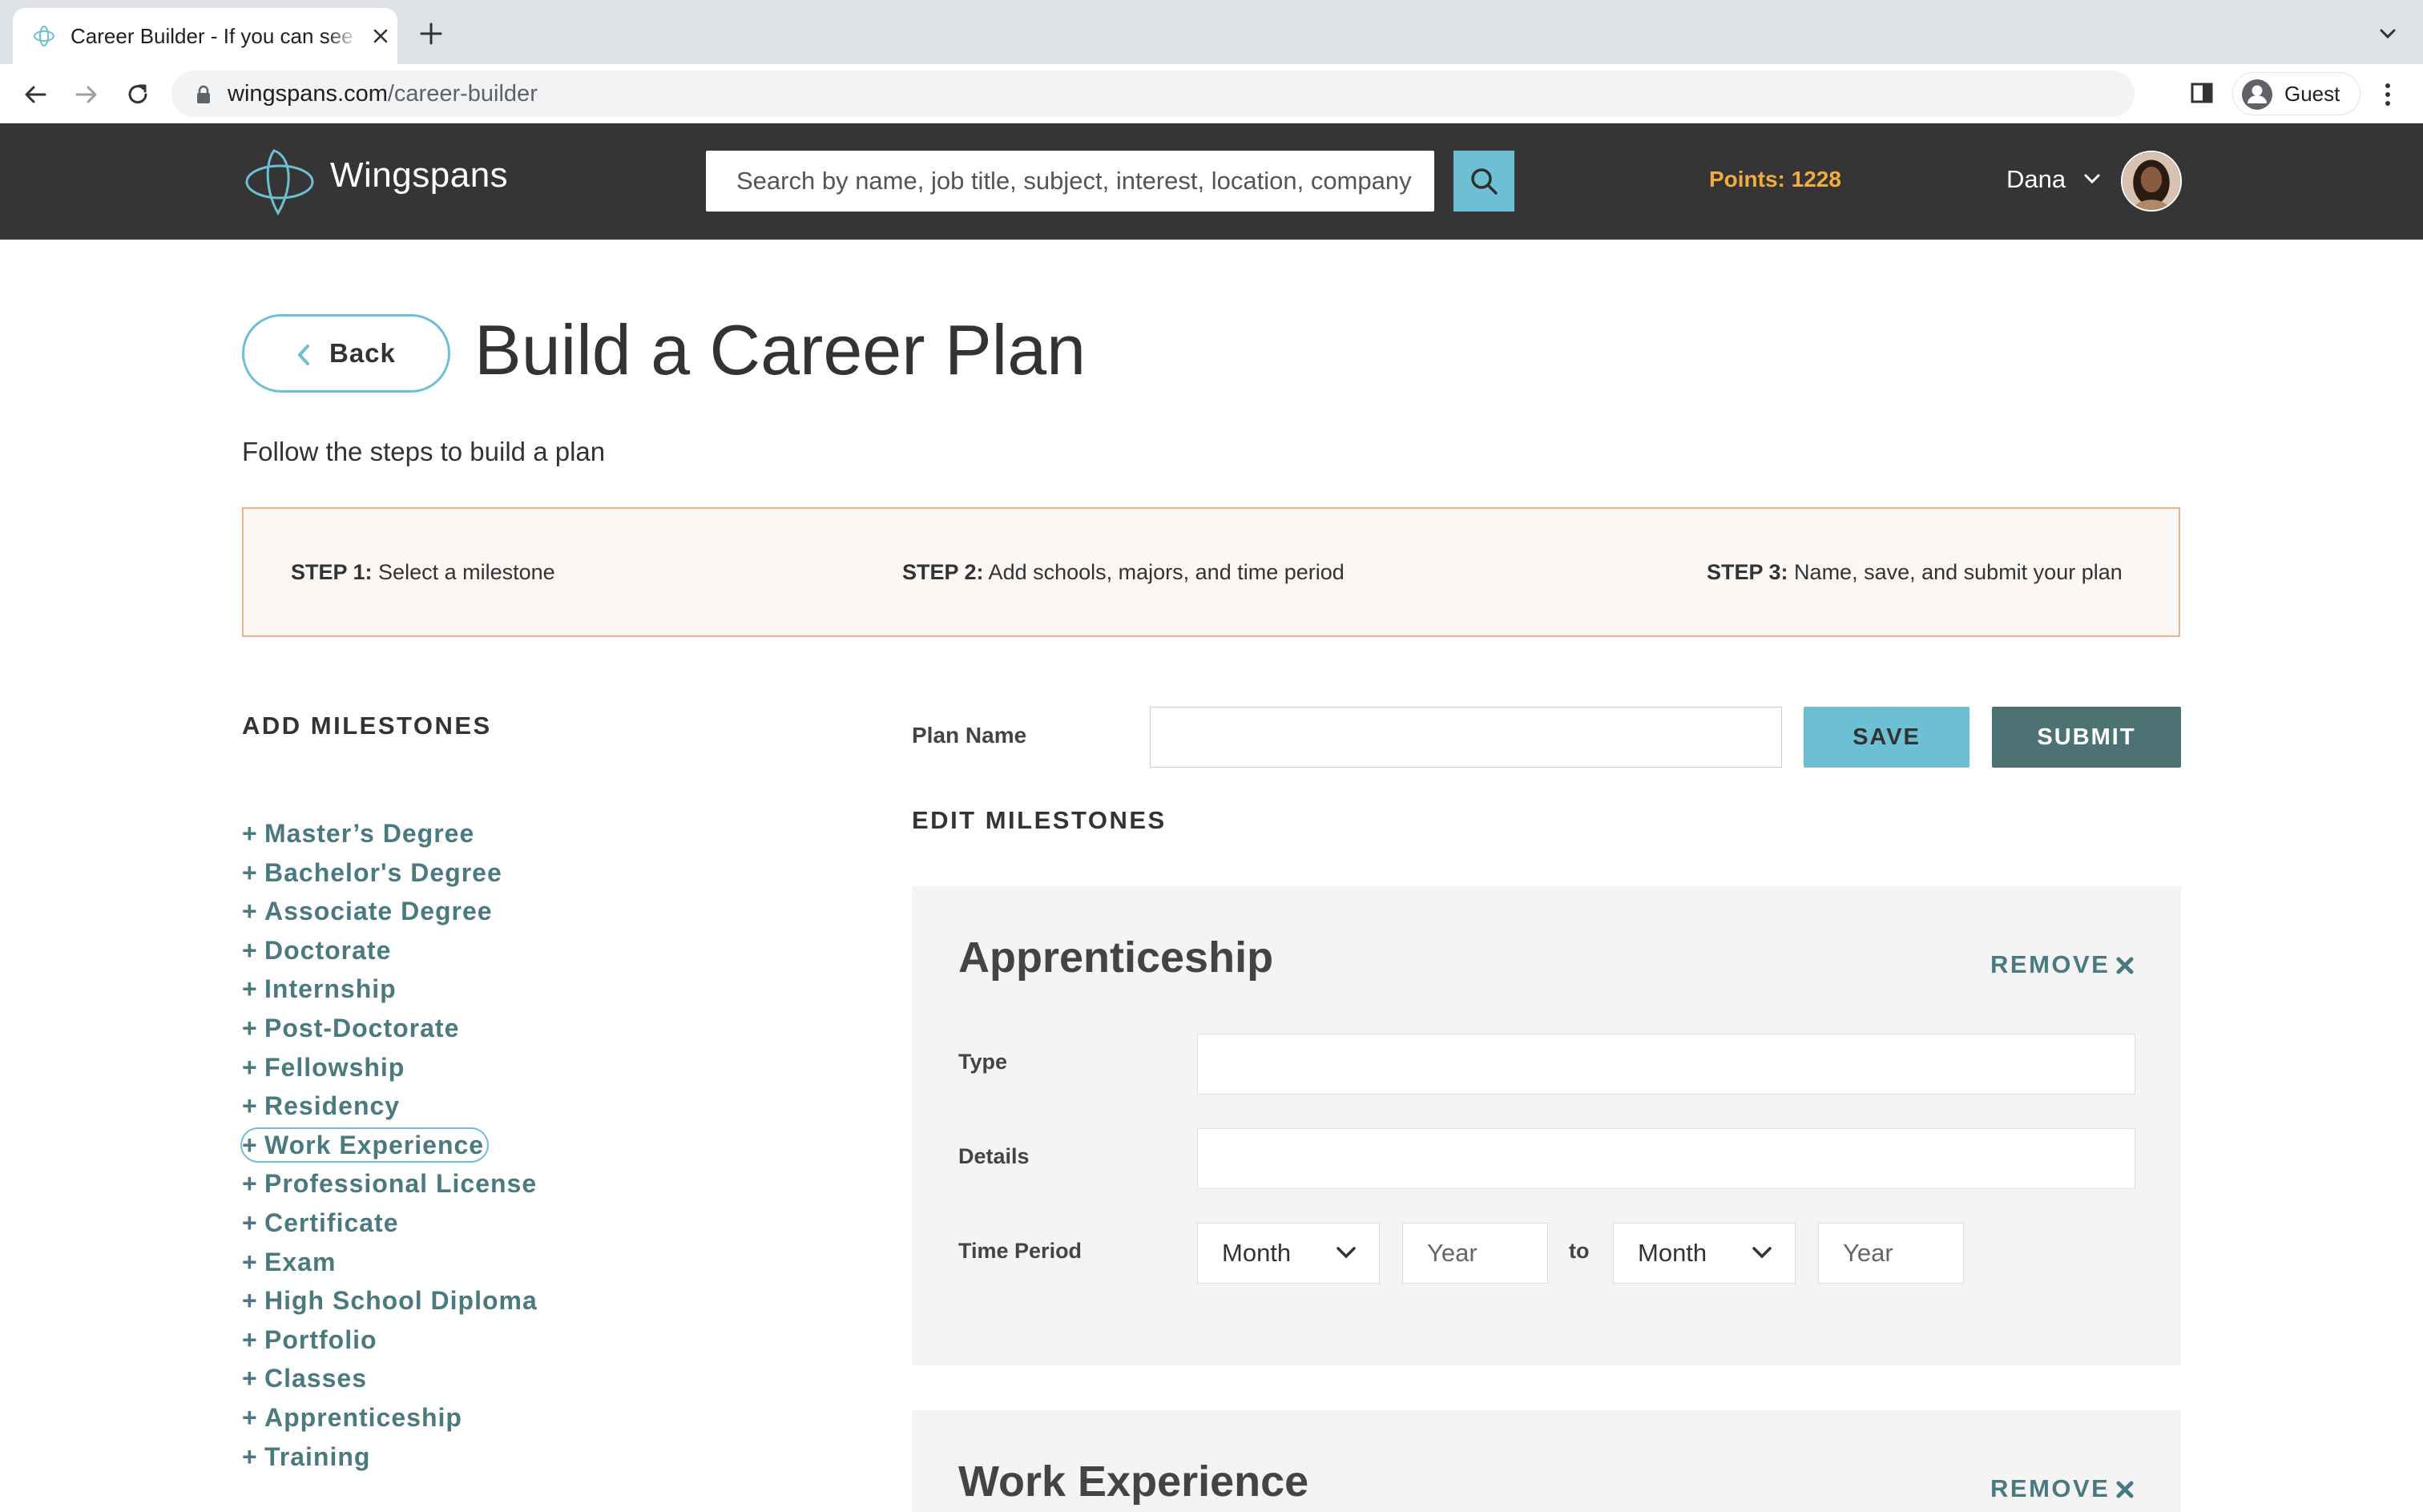  Describe the element at coordinates (35, 95) in the screenshot. I see `back-arrow-icon` at that location.